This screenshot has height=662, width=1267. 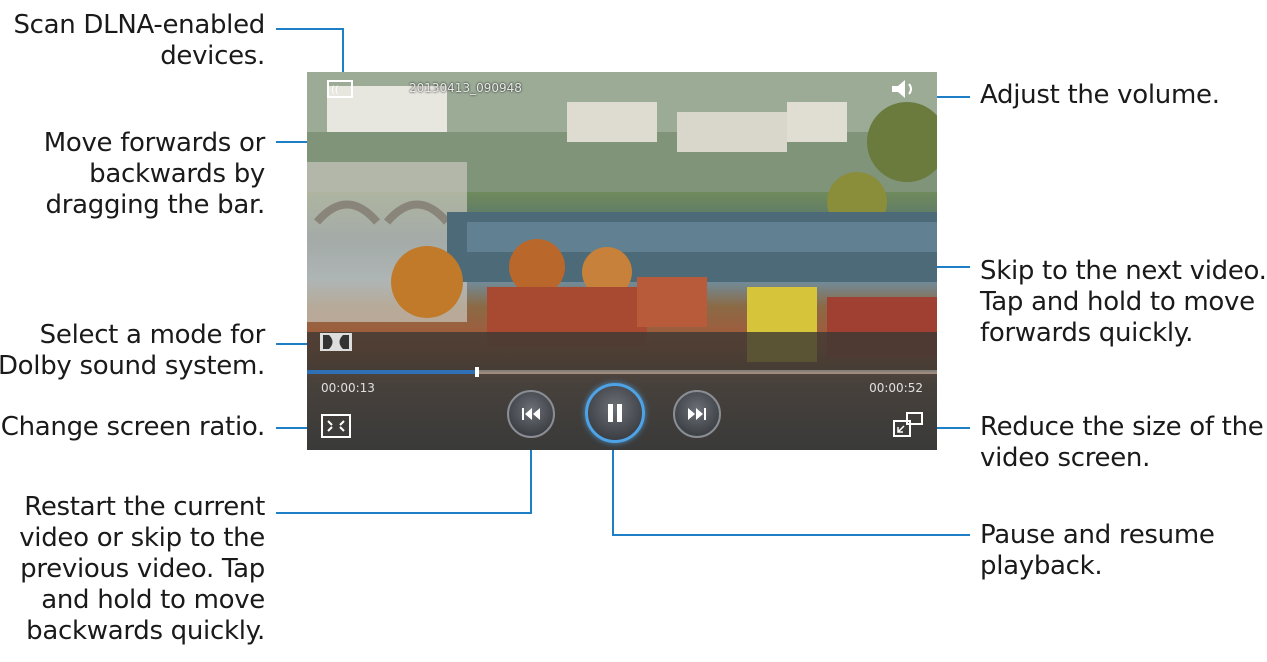 I want to click on pause-icon, so click(x=615, y=413).